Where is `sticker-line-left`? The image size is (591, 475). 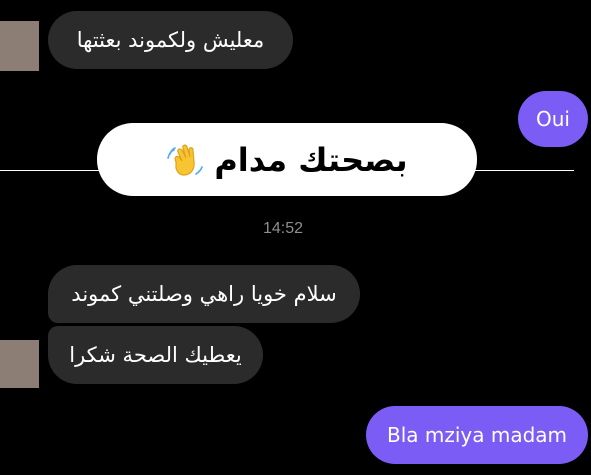 sticker-line-left is located at coordinates (50, 170).